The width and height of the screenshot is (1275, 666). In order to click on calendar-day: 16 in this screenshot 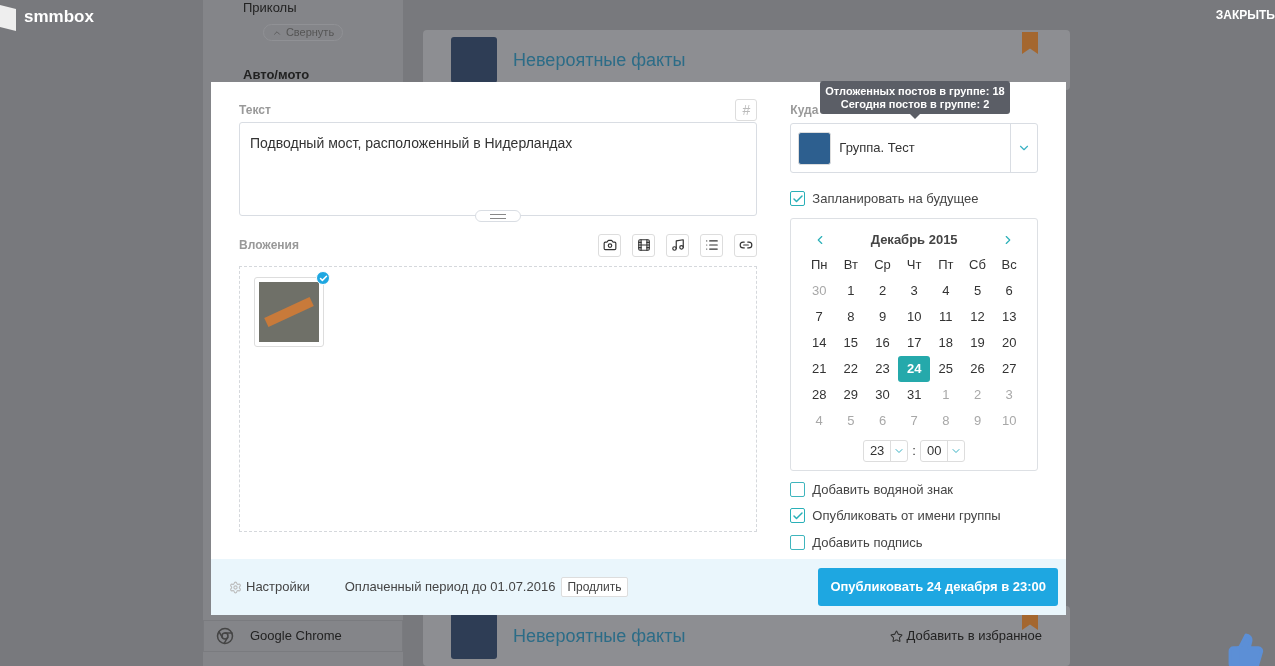, I will do `click(882, 342)`.